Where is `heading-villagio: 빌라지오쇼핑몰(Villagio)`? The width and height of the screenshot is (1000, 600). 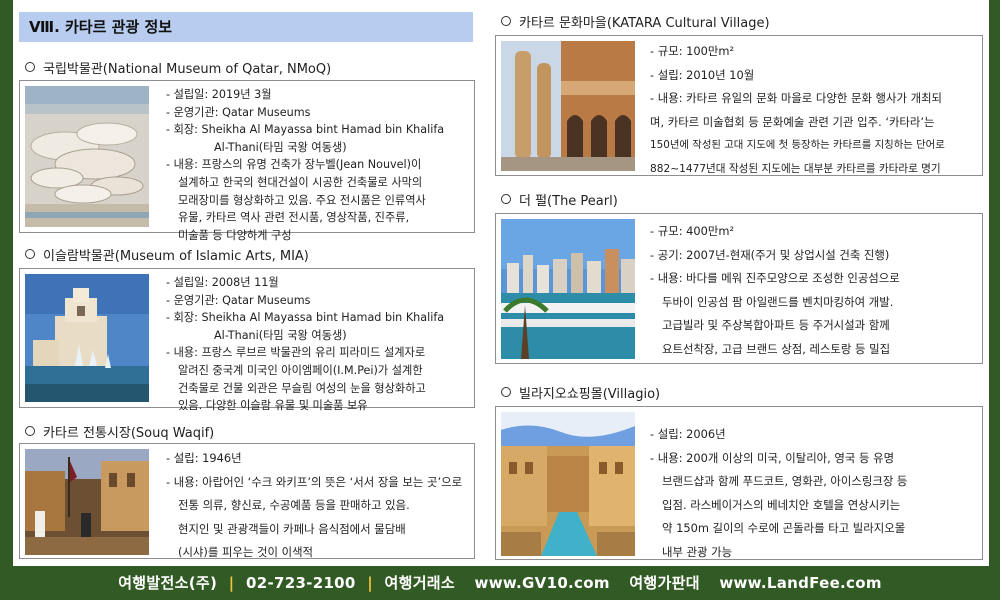 heading-villagio: 빌라지오쇼핑몰(Villagio) is located at coordinates (580, 392).